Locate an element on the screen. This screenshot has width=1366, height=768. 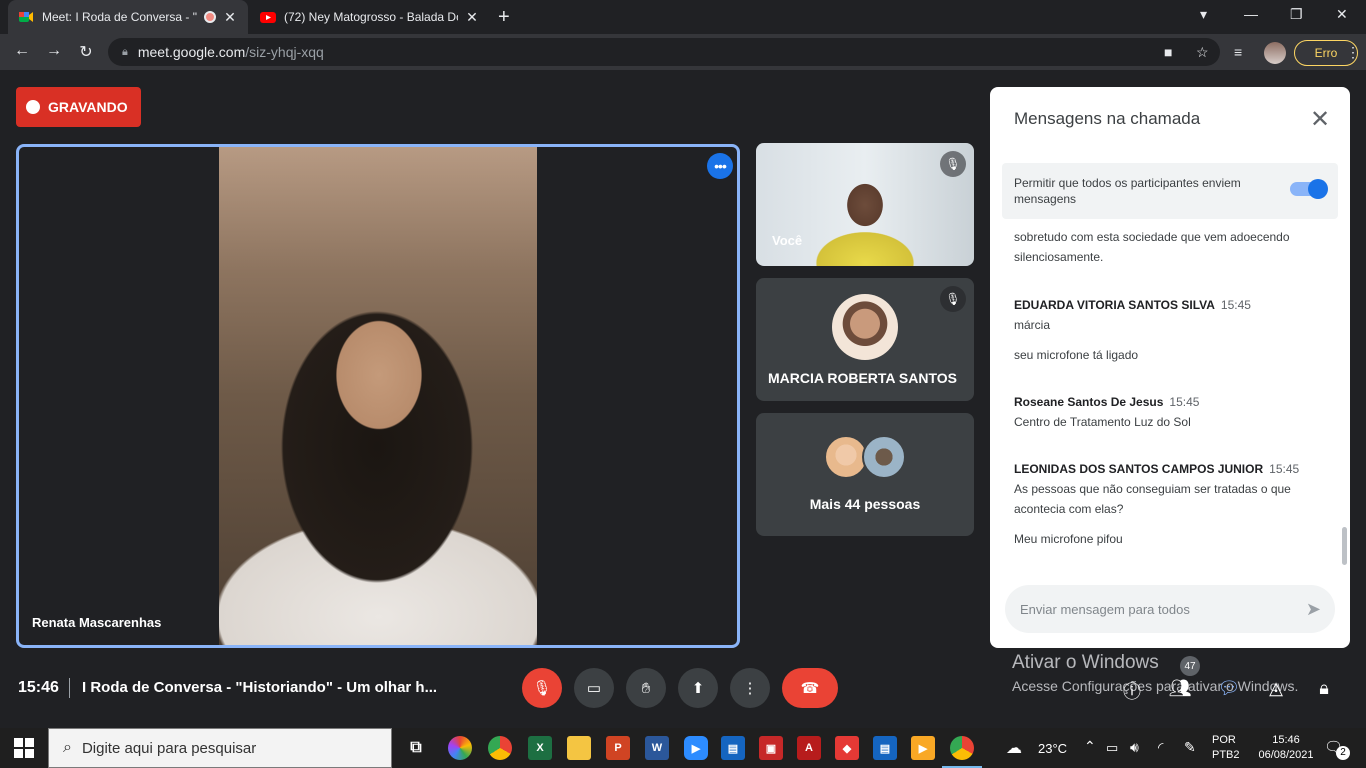
powerpoint-icon: P is located at coordinates (618, 748).